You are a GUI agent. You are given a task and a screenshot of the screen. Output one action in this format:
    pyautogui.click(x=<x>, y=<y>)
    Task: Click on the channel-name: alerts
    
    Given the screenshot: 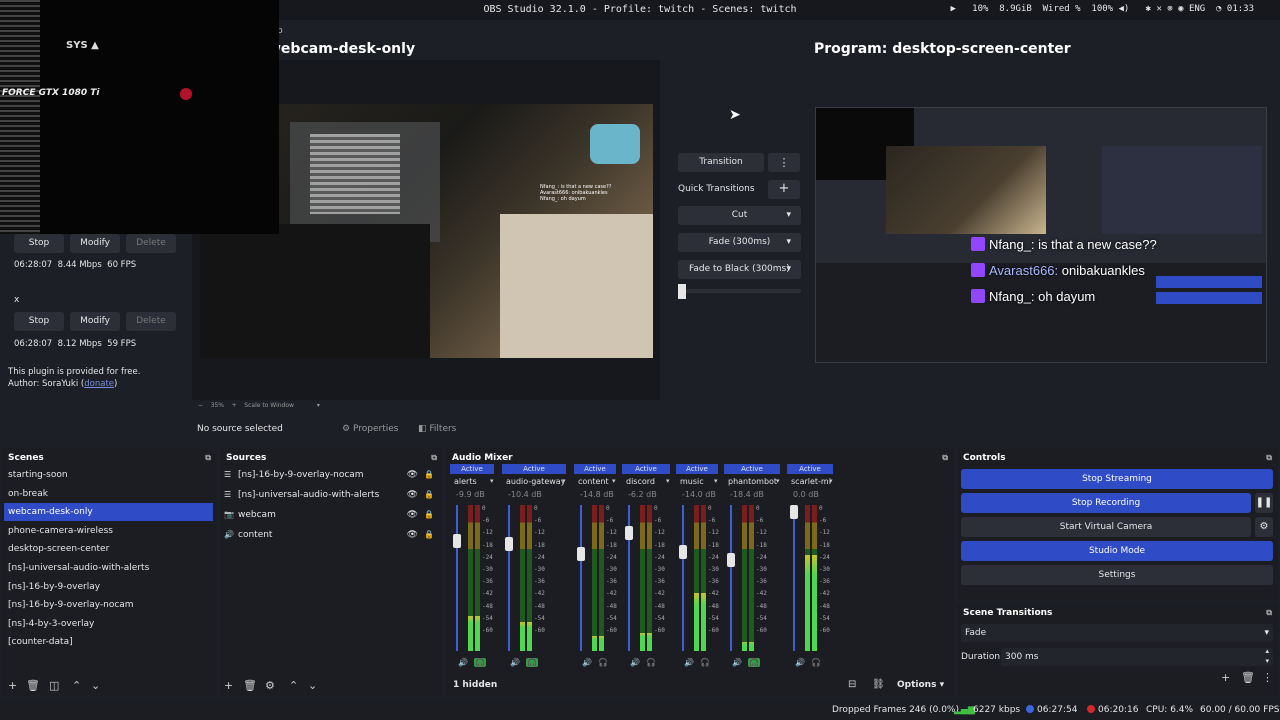 What is the action you would take?
    pyautogui.click(x=473, y=481)
    